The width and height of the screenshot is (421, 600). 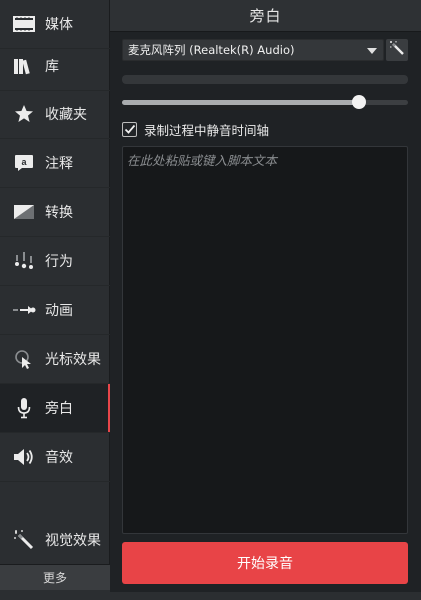 What do you see at coordinates (241, 102) in the screenshot?
I see `slider-fill` at bounding box center [241, 102].